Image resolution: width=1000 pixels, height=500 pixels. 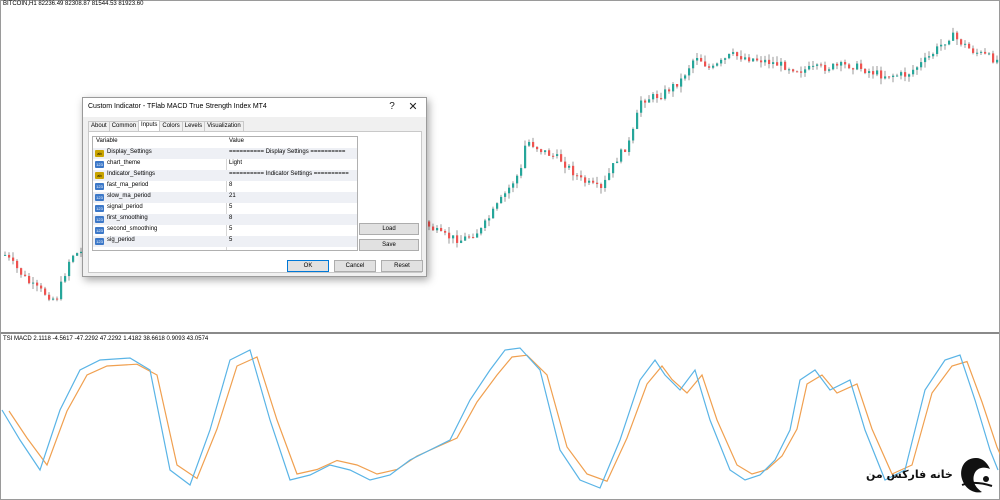 What do you see at coordinates (232, 196) in the screenshot?
I see `row-value: 21` at bounding box center [232, 196].